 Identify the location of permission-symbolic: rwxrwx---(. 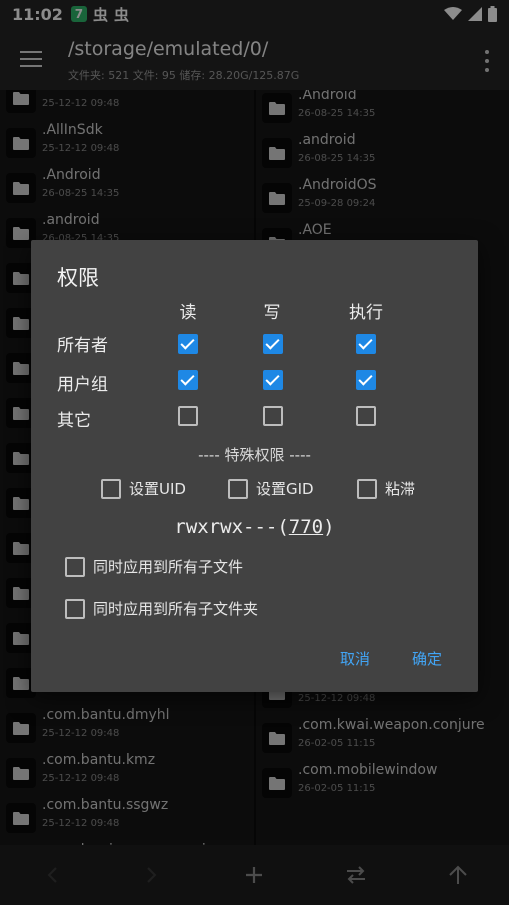
(231, 527).